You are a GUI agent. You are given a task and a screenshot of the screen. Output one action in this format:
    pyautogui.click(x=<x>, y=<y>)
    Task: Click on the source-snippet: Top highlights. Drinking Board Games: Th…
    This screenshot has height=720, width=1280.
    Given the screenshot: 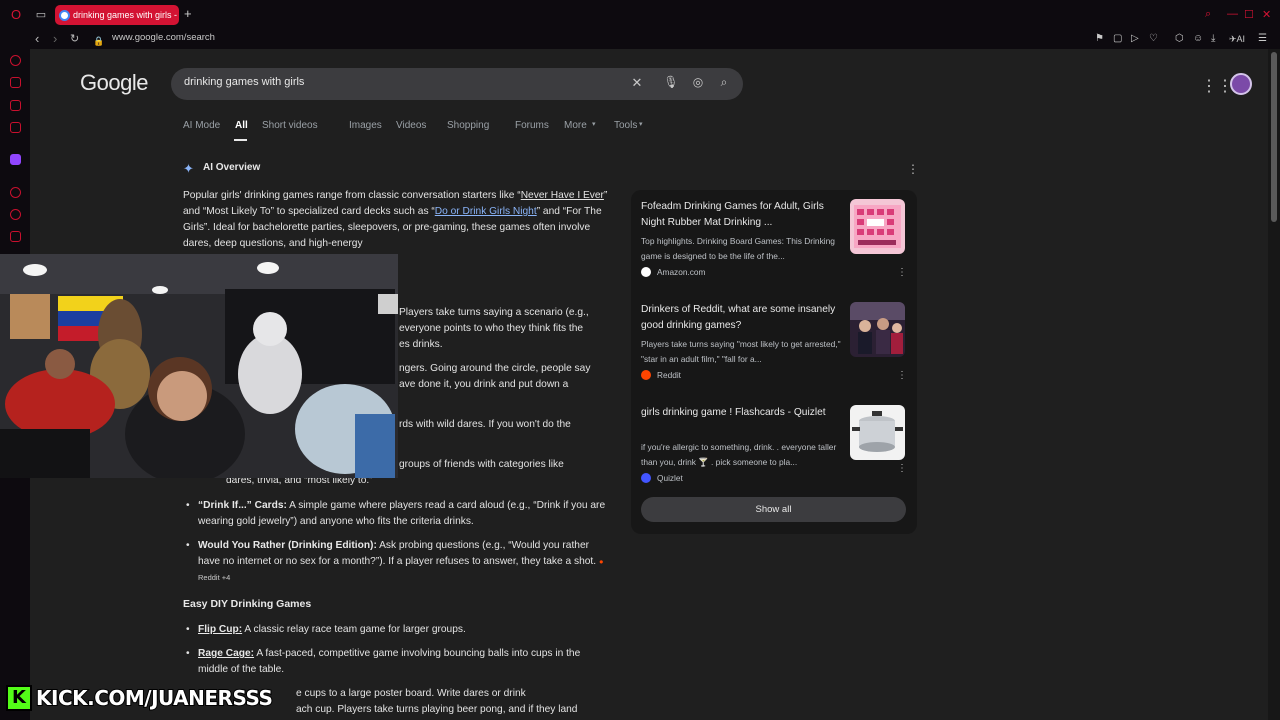 What is the action you would take?
    pyautogui.click(x=738, y=248)
    